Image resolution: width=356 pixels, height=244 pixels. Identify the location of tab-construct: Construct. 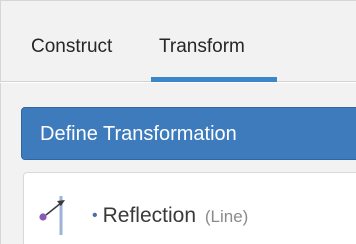
(71, 47).